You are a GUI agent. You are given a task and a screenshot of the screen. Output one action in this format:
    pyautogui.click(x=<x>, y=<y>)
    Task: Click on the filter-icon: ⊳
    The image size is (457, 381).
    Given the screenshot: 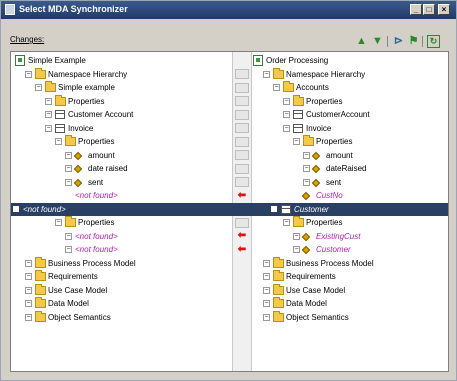 What is the action you would take?
    pyautogui.click(x=398, y=41)
    